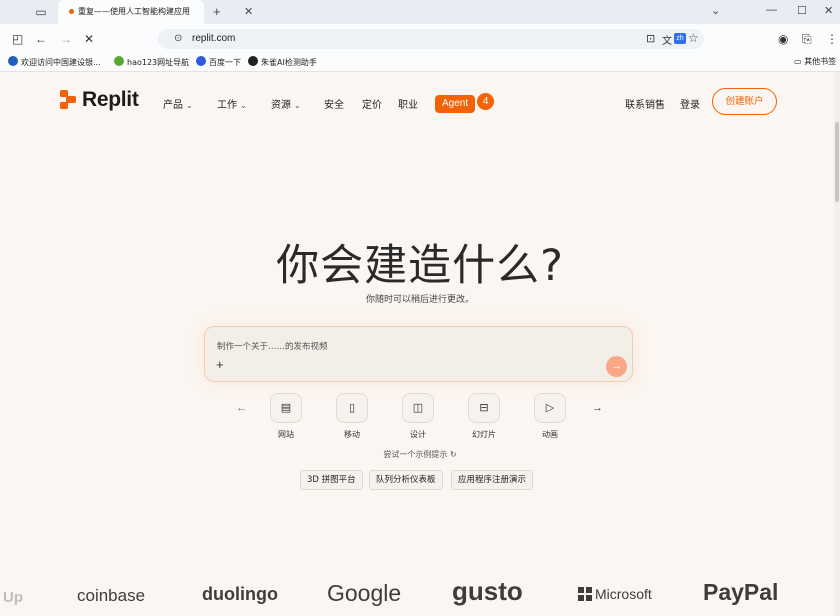 The height and width of the screenshot is (616, 840). What do you see at coordinates (173, 105) in the screenshot?
I see `nav-label: 产品` at bounding box center [173, 105].